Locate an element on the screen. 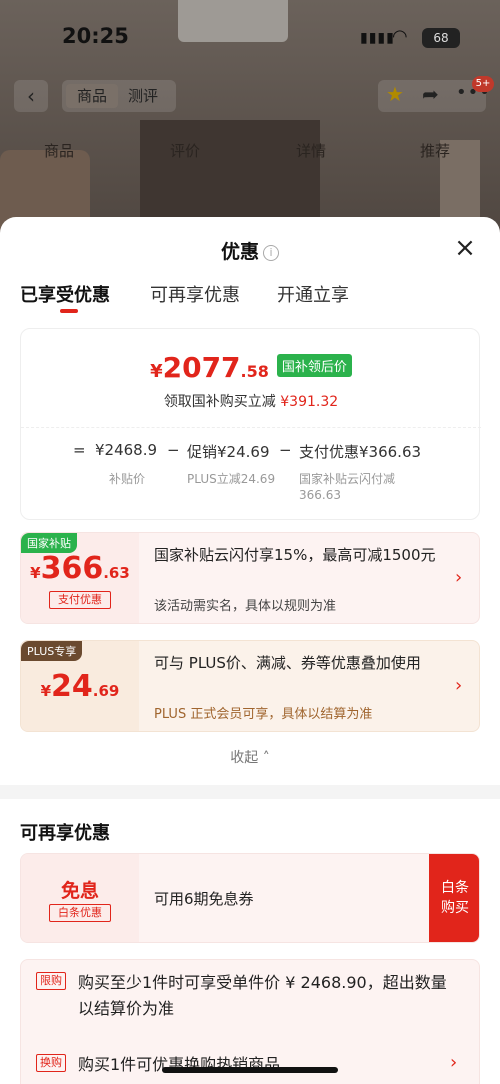 This screenshot has width=500, height=1084. price-decimal: .58 is located at coordinates (254, 371).